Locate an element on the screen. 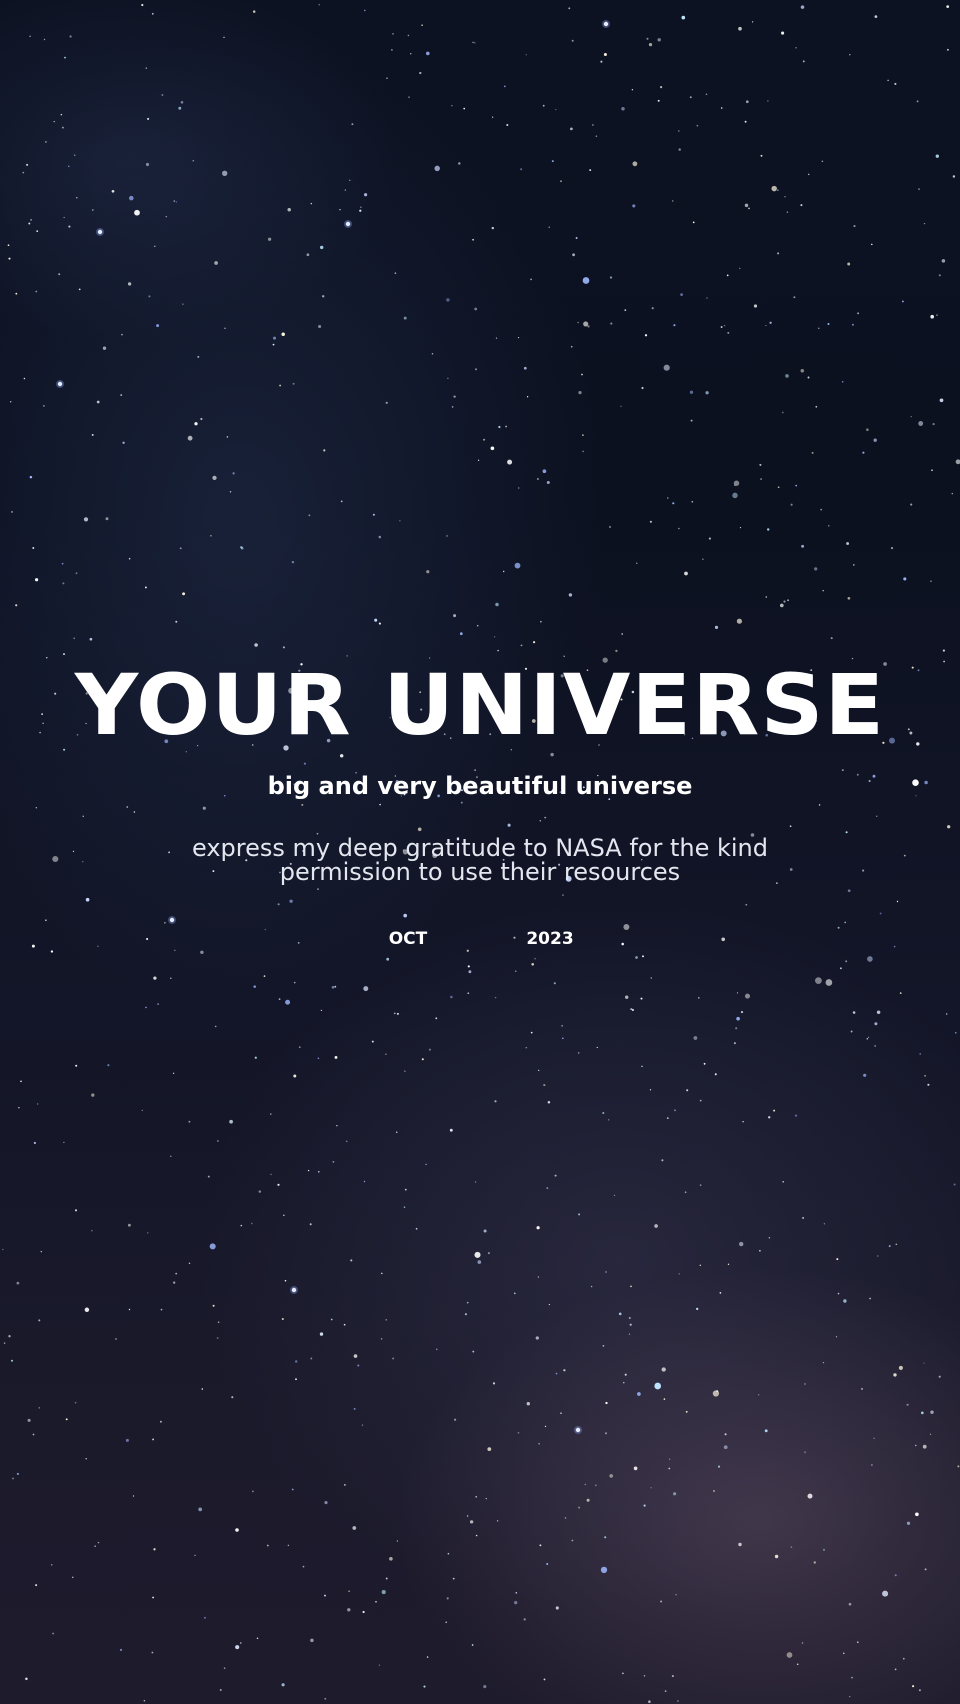  poster-headline: YOUR UNIVERSE is located at coordinates (480, 705).